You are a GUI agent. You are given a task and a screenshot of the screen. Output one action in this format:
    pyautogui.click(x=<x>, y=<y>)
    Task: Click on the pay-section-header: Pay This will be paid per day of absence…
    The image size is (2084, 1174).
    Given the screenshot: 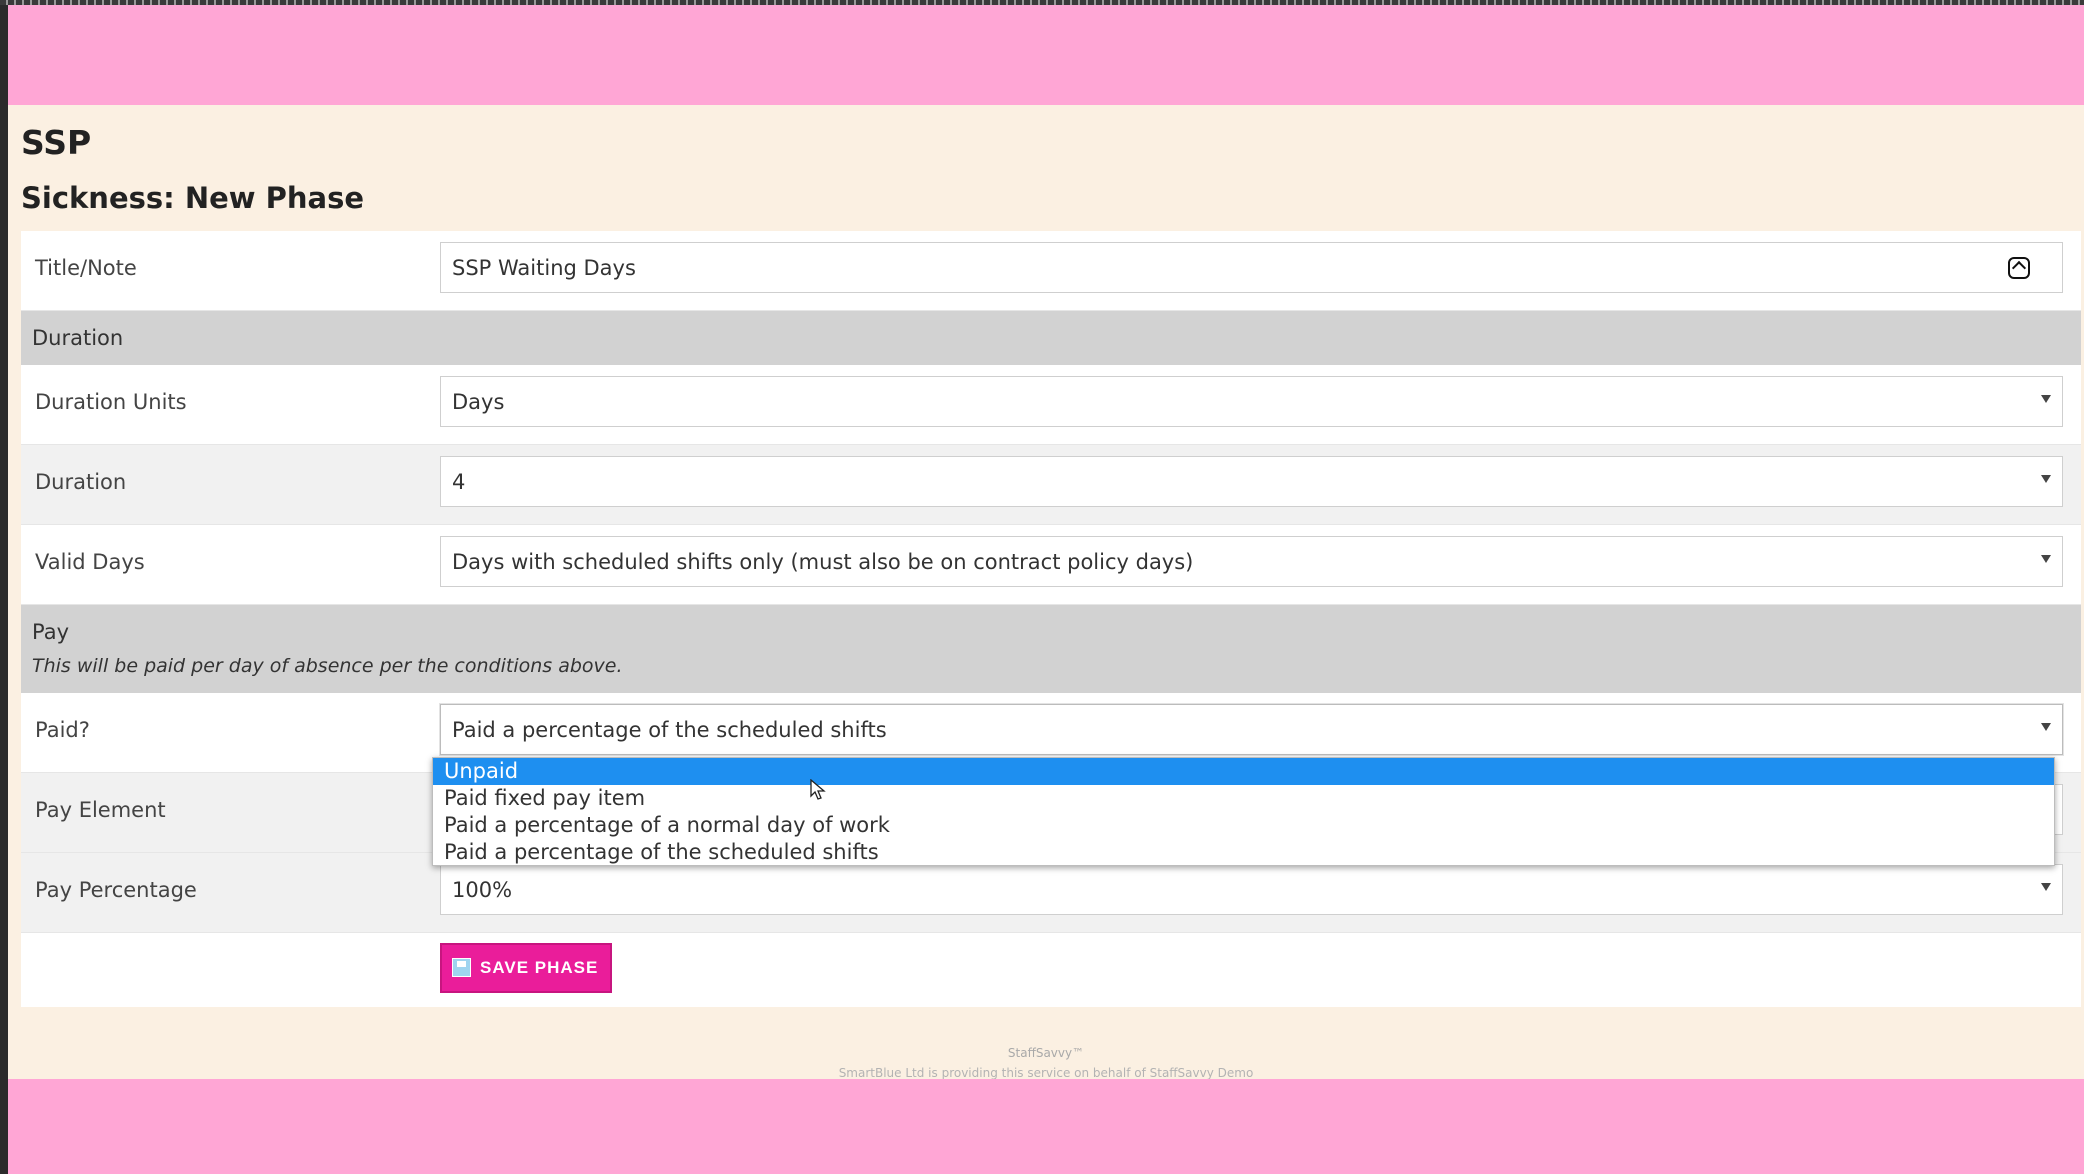 What is the action you would take?
    pyautogui.click(x=1051, y=649)
    